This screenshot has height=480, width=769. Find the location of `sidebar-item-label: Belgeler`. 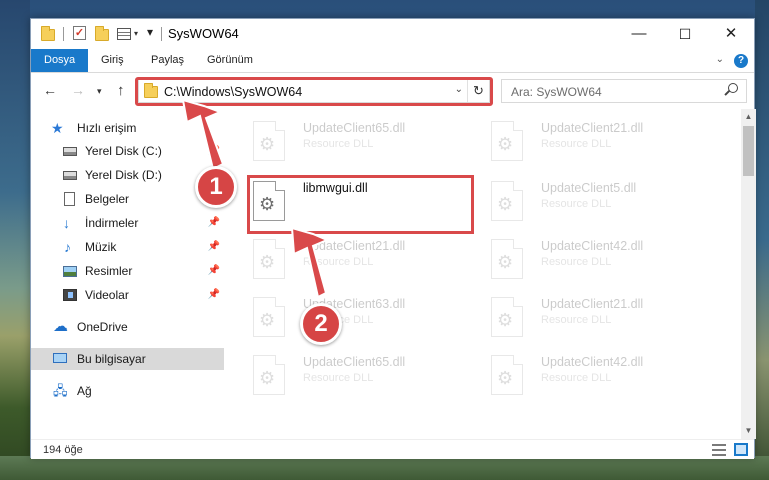

sidebar-item-label: Belgeler is located at coordinates (107, 199).